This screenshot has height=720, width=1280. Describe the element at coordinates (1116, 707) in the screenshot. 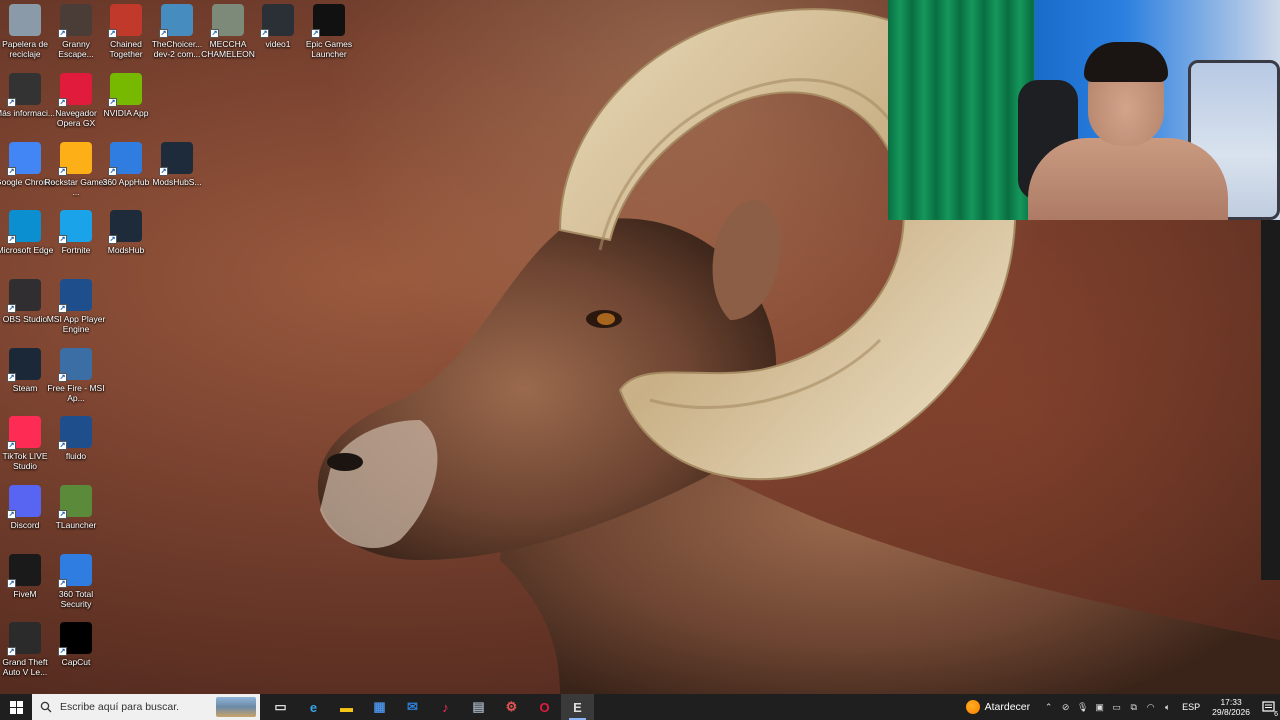

I see `display-icon: ▭` at that location.